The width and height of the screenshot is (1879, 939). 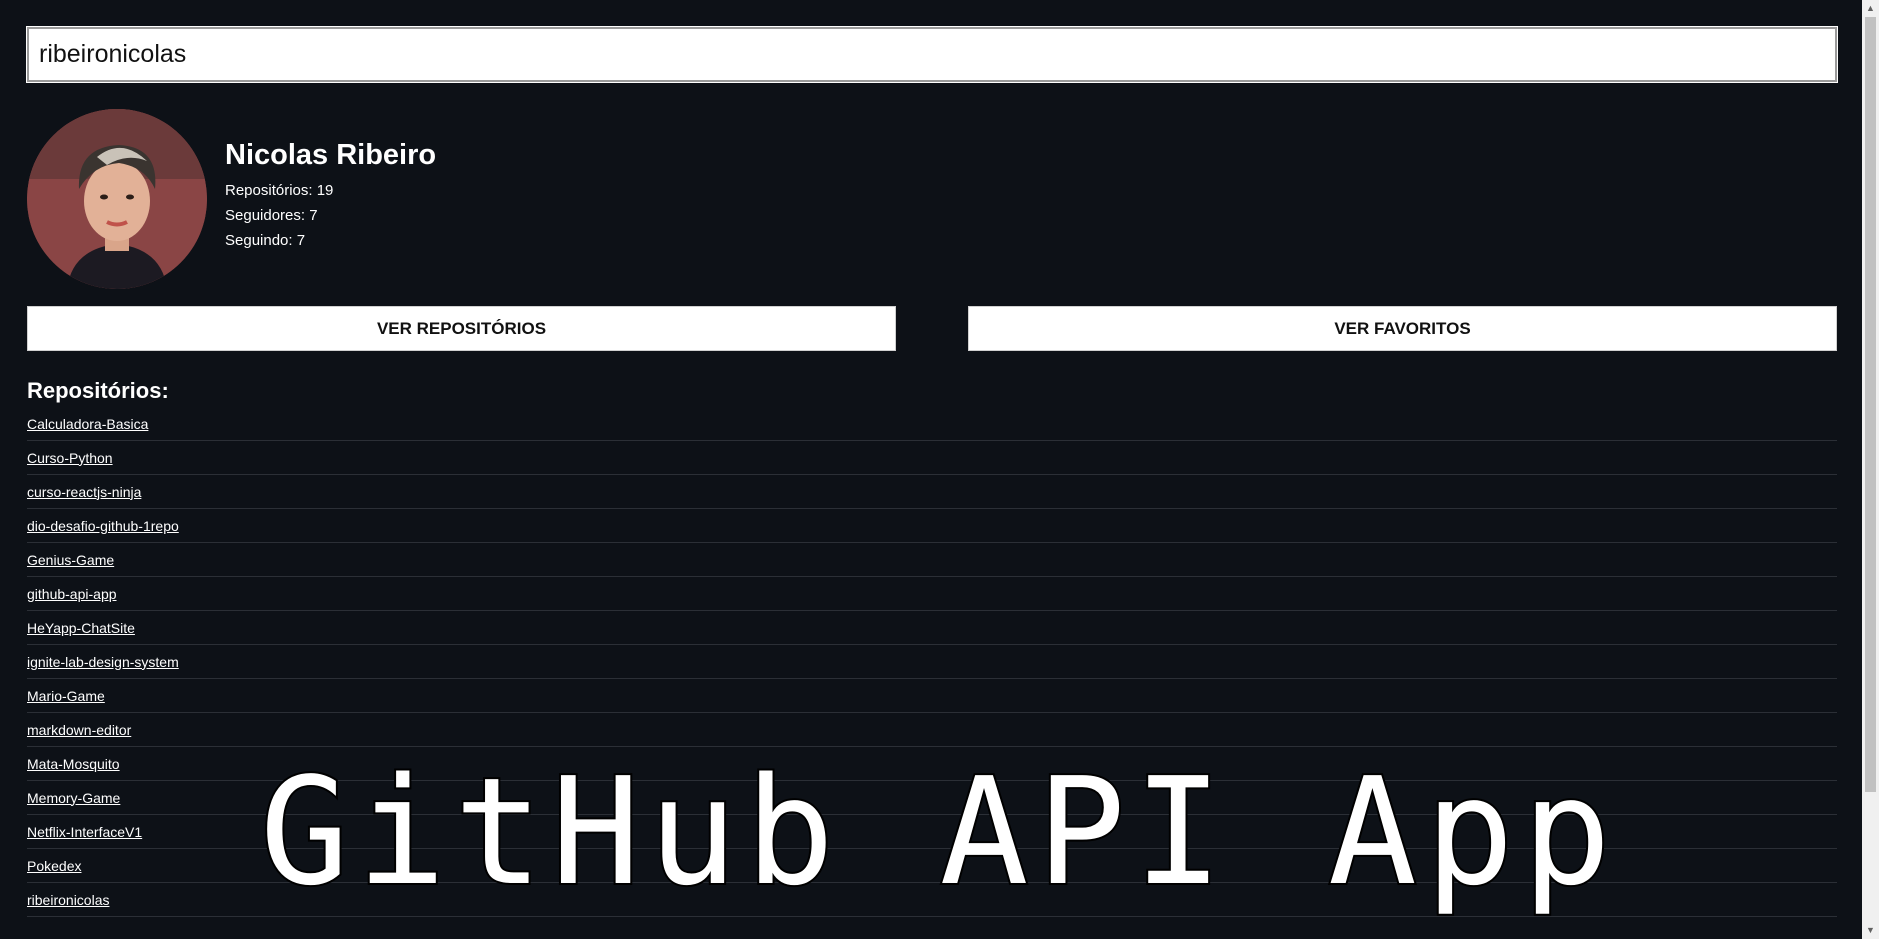 I want to click on scrollbar-thumb, so click(x=1870, y=404).